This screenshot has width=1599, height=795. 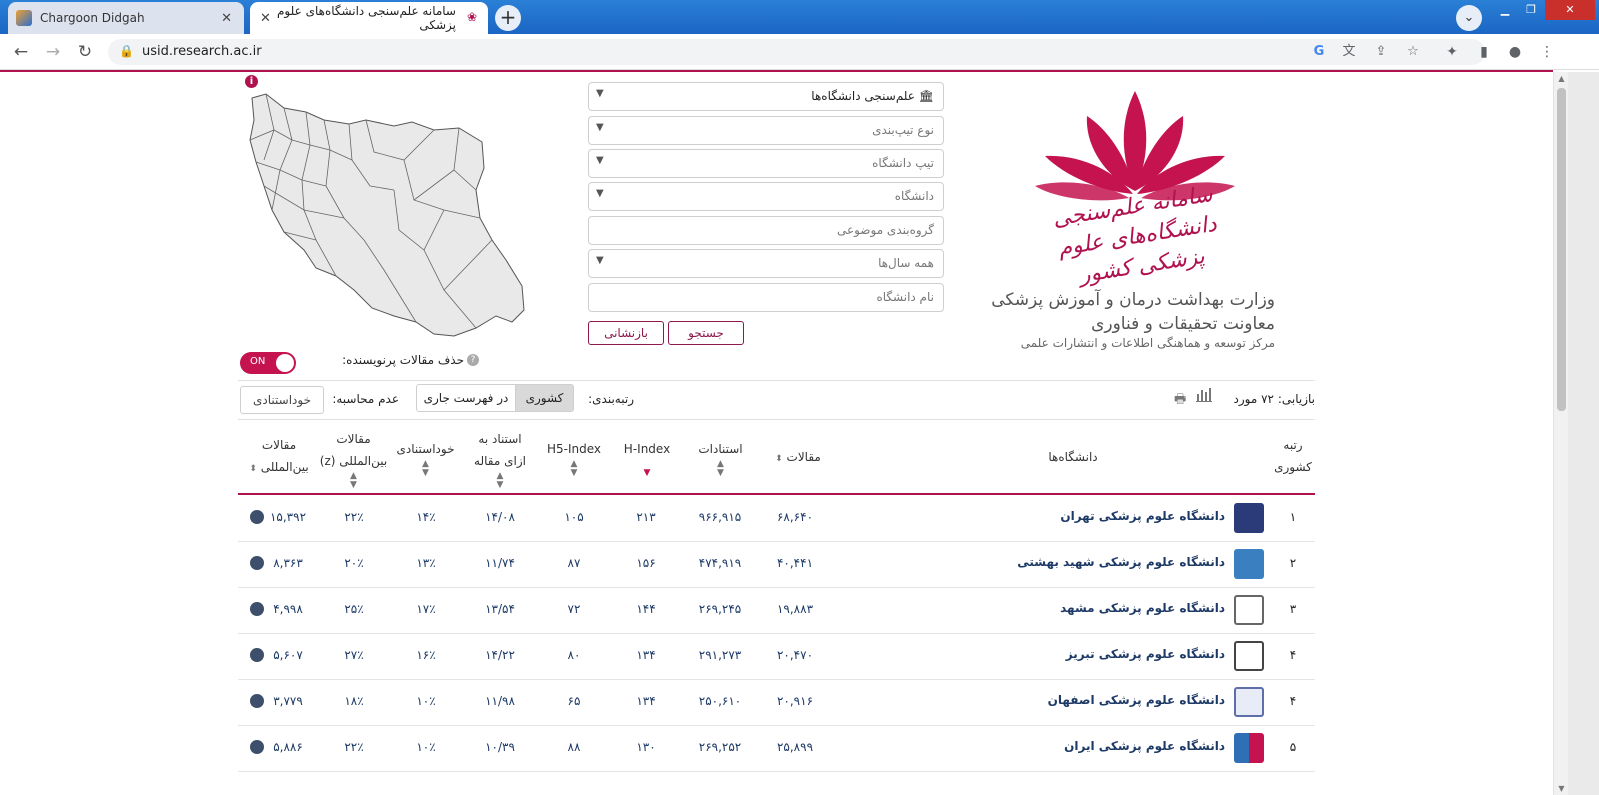 I want to click on col-h5index: H5-Index ▲ ▼, so click(x=574, y=458).